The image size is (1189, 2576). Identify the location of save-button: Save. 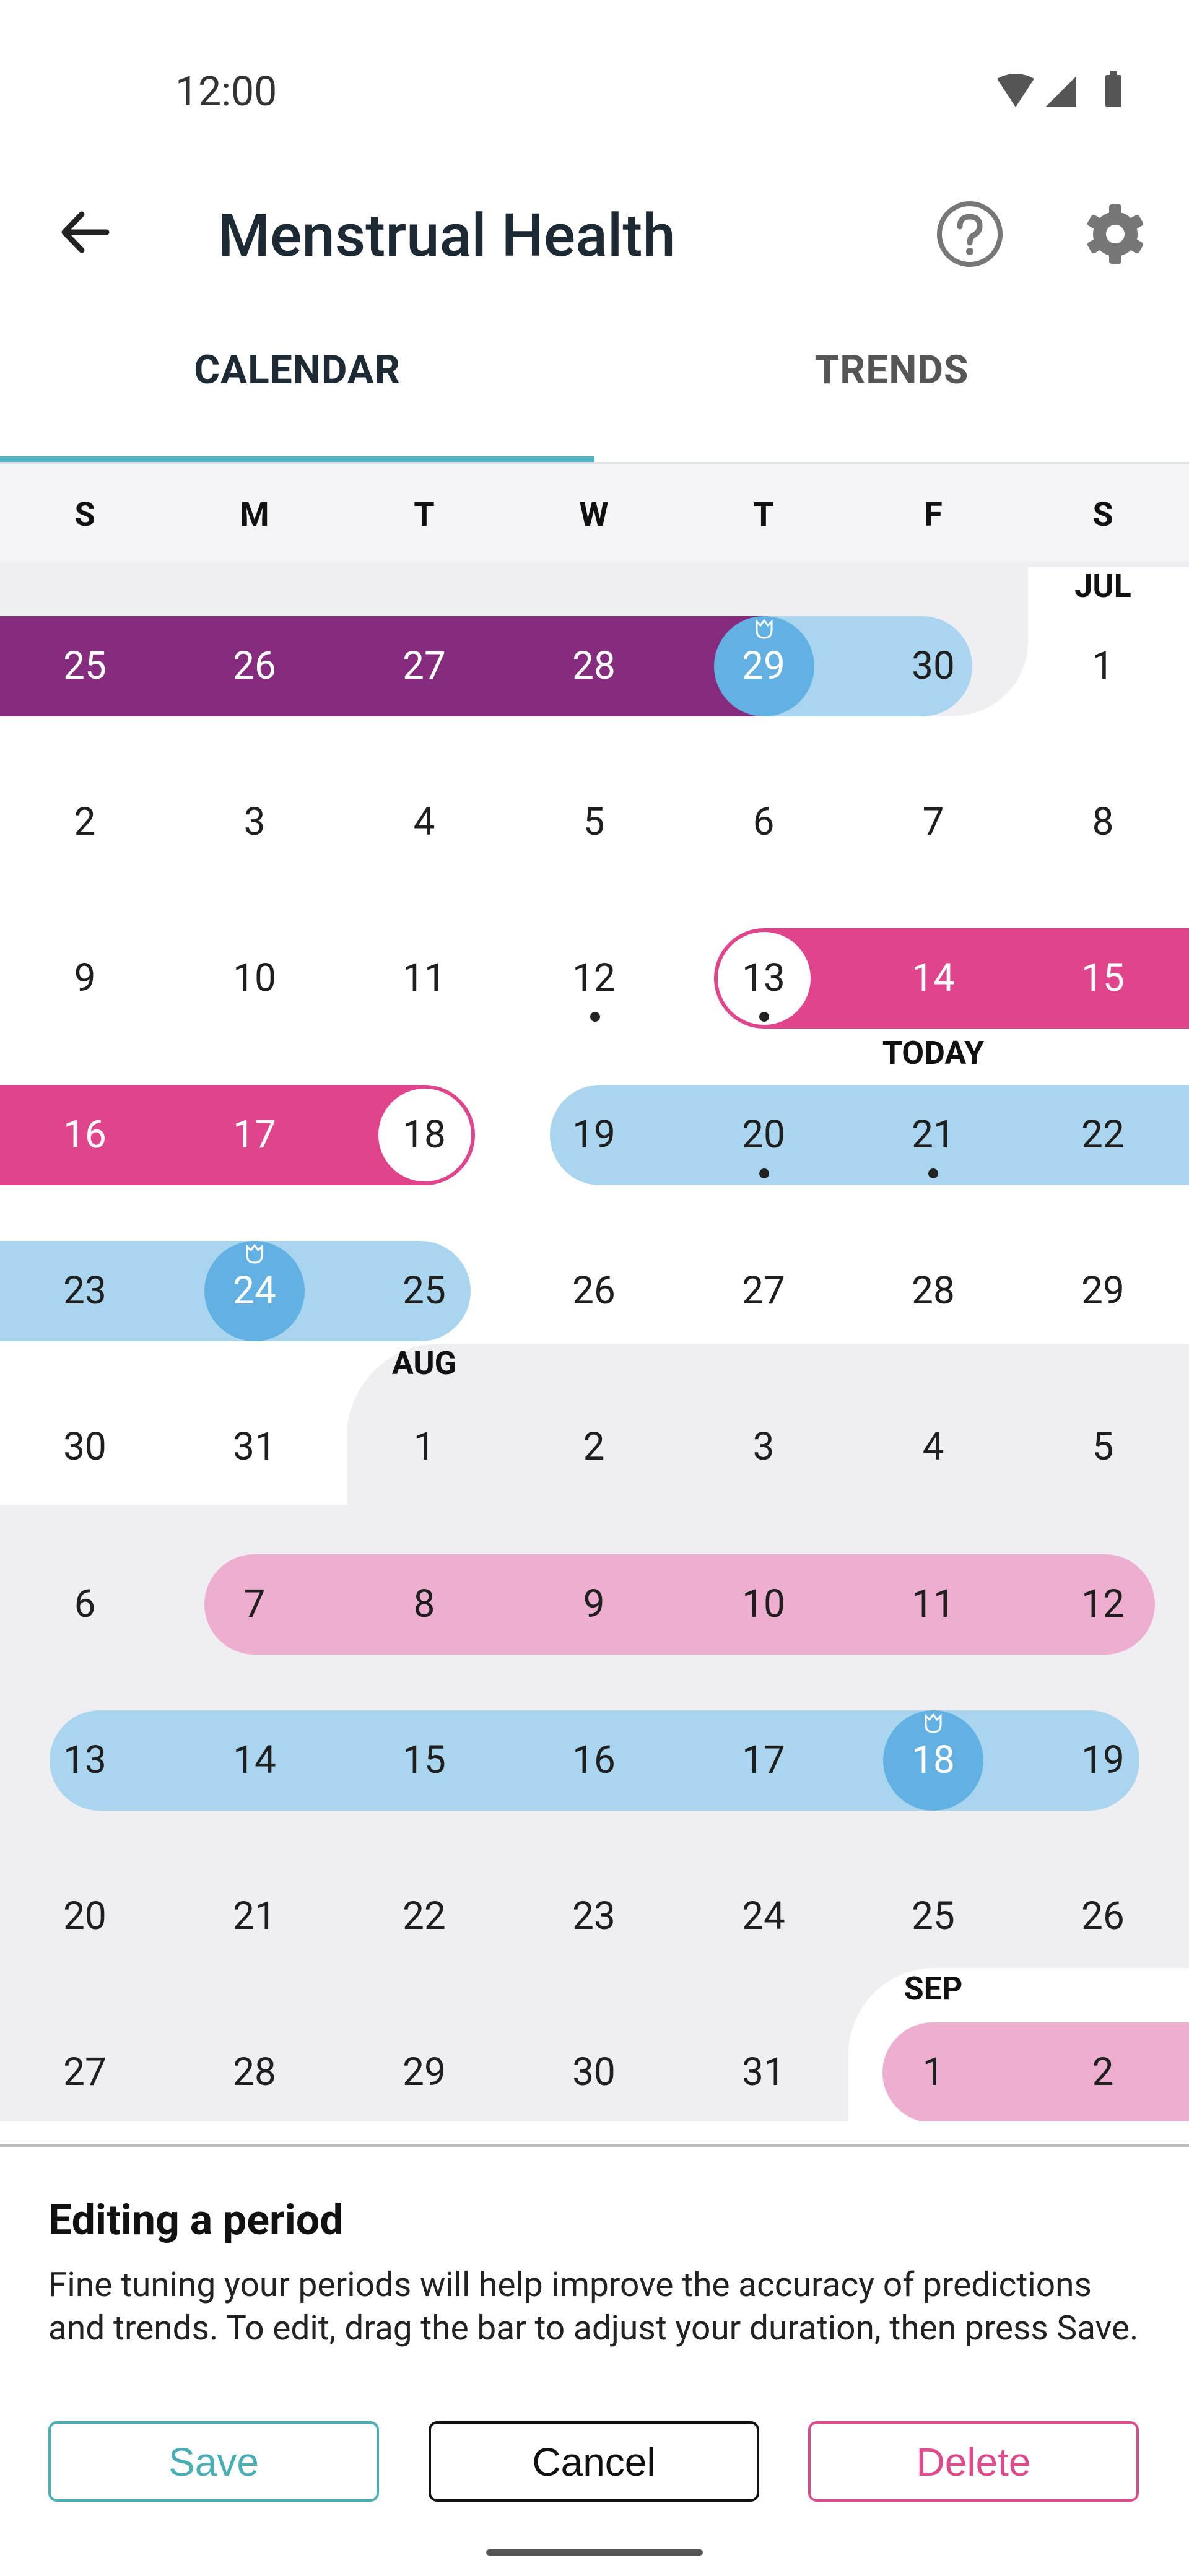
(213, 2461).